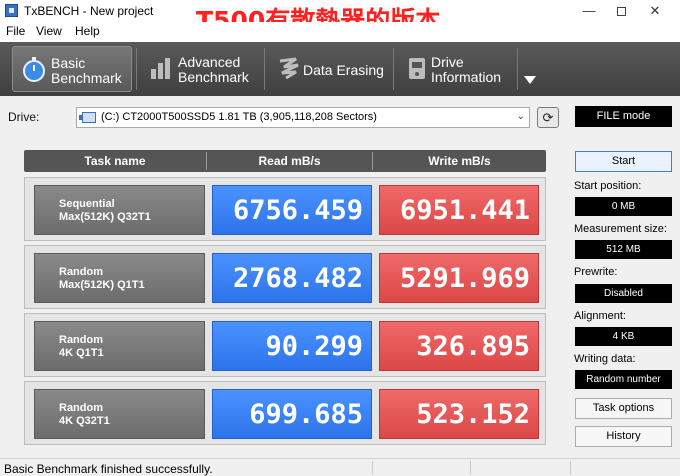 This screenshot has height=476, width=680. What do you see at coordinates (213, 69) in the screenshot?
I see `tab-advanced-benchmark-label: Advanced Benchmark` at bounding box center [213, 69].